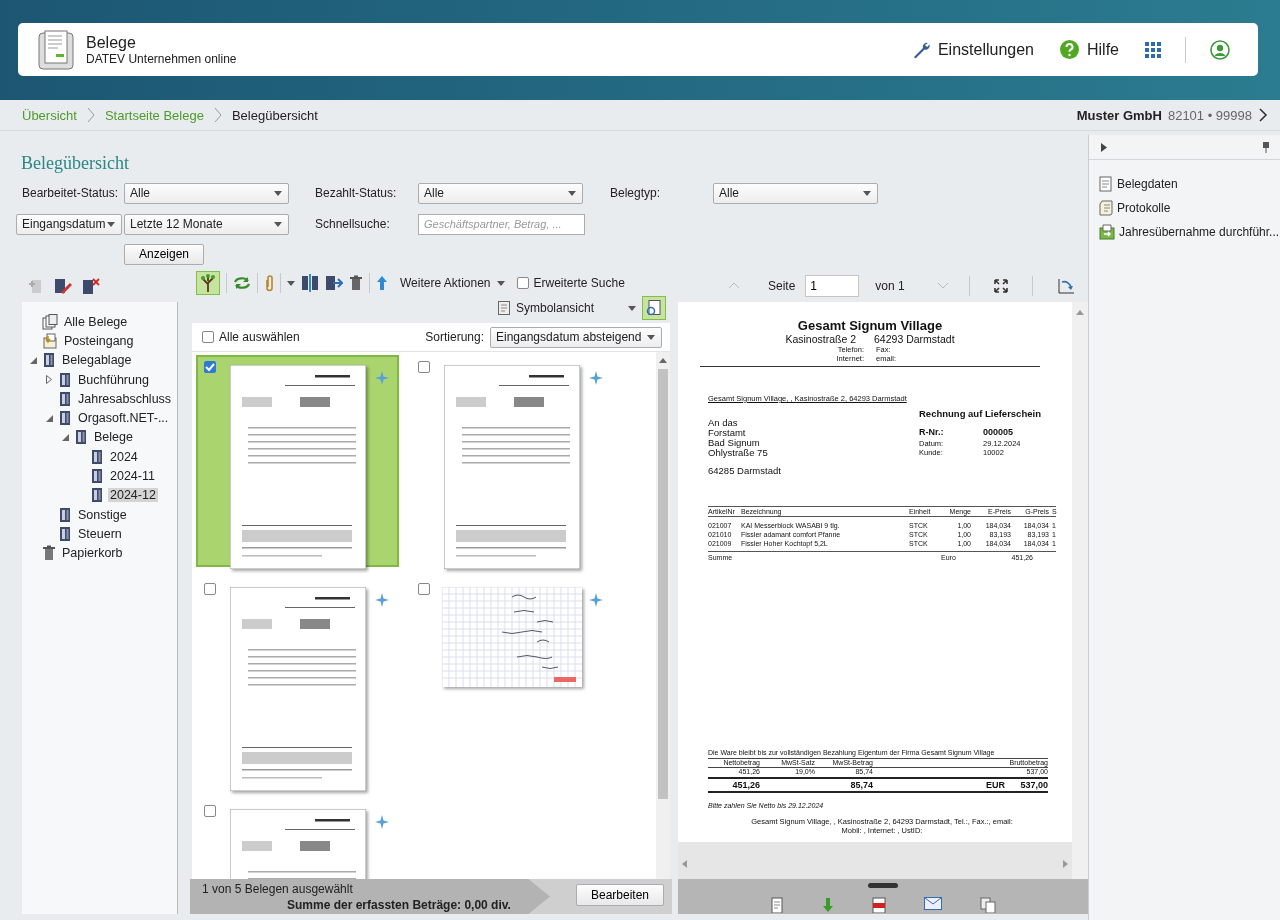 Image resolution: width=1280 pixels, height=920 pixels. What do you see at coordinates (113, 437) in the screenshot?
I see `tree-item: Belege` at bounding box center [113, 437].